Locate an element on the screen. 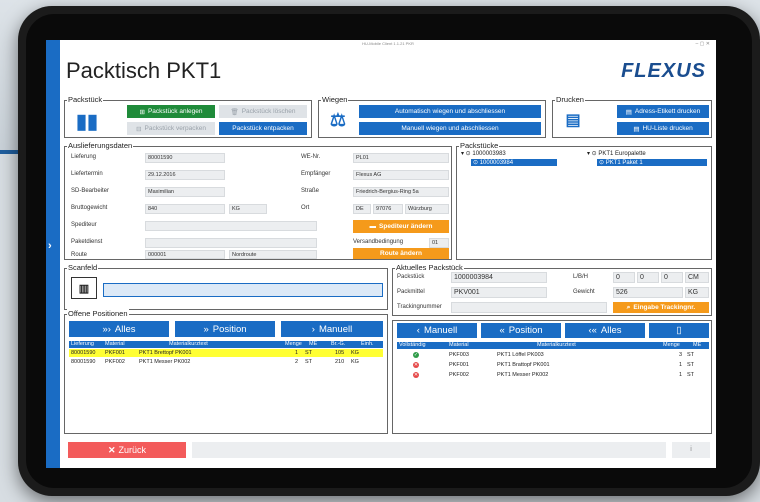 The image size is (760, 502). side-panel-toggle: › is located at coordinates (53, 254).